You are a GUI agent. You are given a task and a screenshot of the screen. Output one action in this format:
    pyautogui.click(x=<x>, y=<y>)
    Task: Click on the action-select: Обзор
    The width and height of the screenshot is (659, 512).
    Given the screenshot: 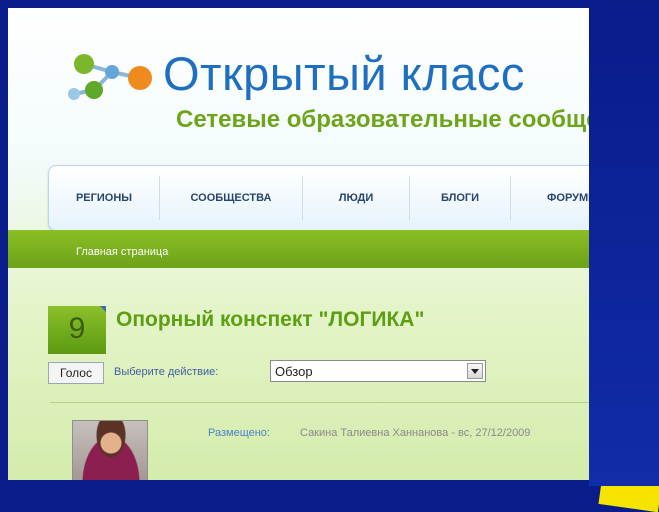 What is the action you would take?
    pyautogui.click(x=378, y=371)
    